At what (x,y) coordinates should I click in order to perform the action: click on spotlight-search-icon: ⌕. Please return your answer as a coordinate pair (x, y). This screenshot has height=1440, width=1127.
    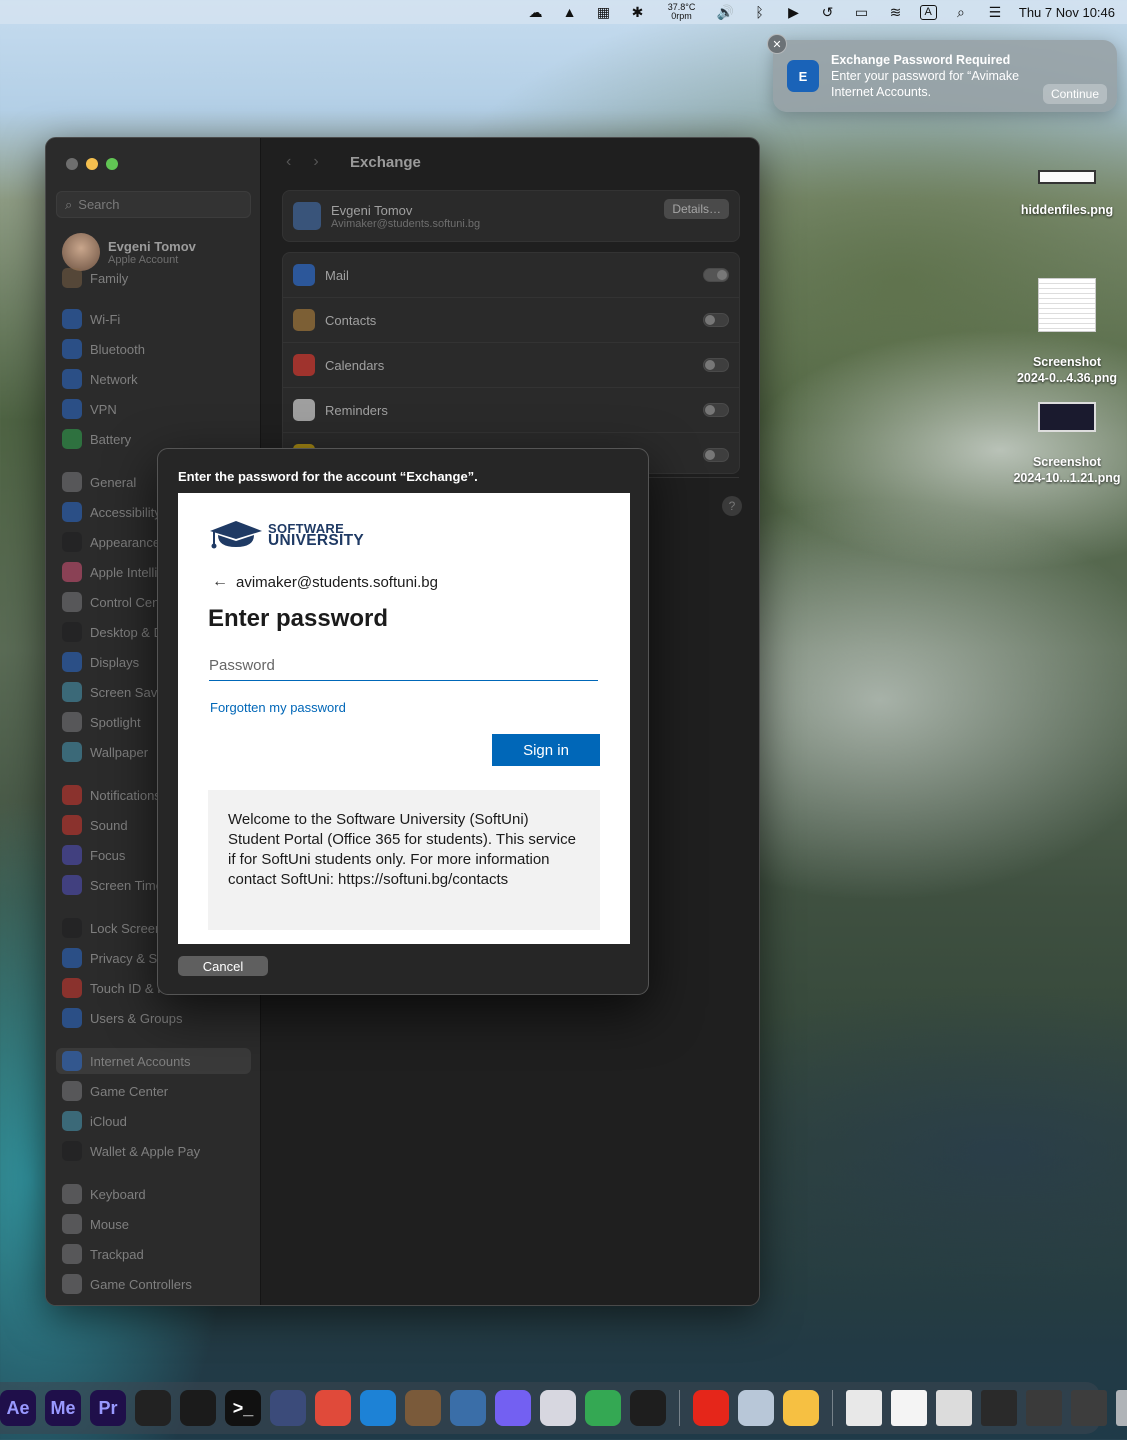
    Looking at the image, I should click on (961, 12).